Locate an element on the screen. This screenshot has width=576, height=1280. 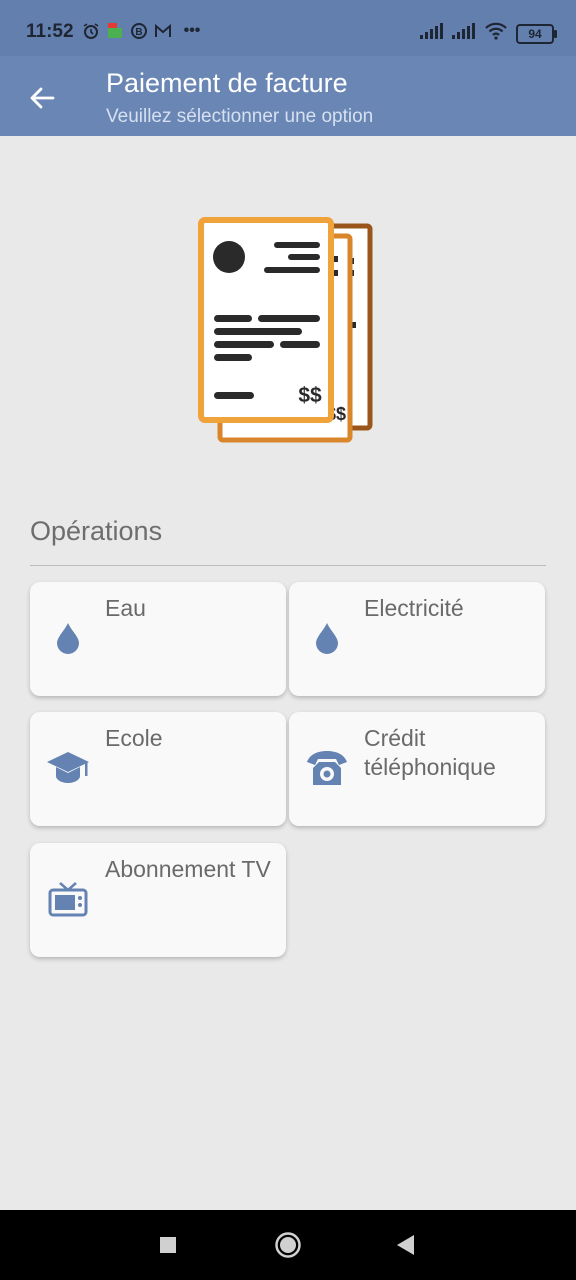
alarm-icon is located at coordinates (91, 31).